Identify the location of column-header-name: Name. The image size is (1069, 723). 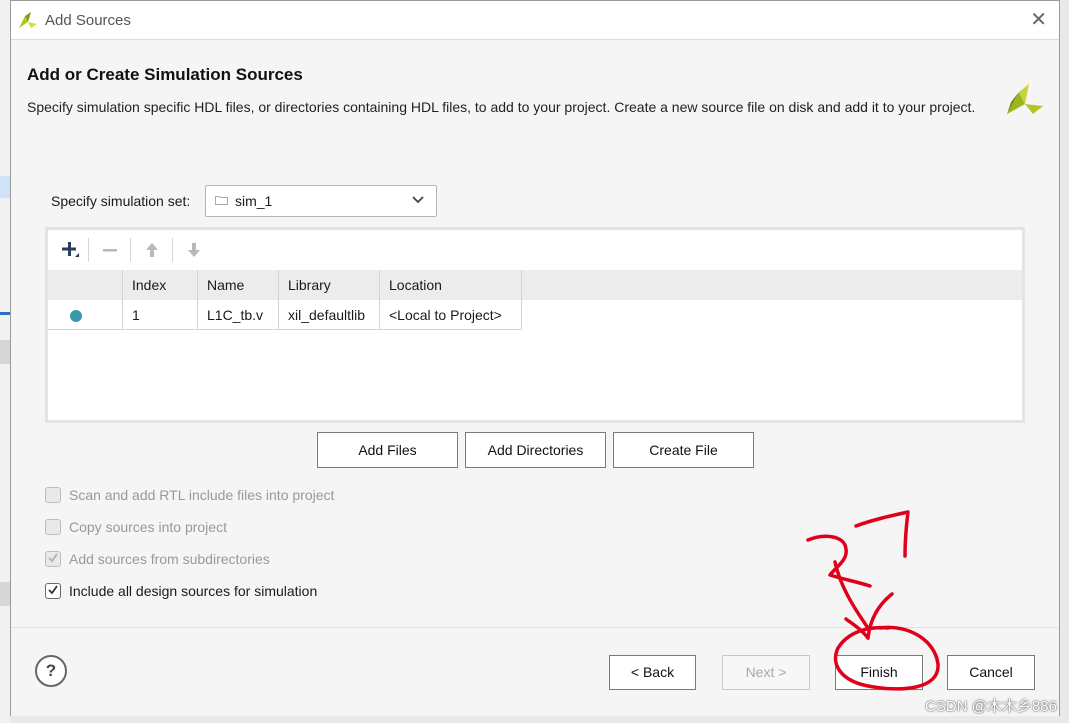
(238, 285).